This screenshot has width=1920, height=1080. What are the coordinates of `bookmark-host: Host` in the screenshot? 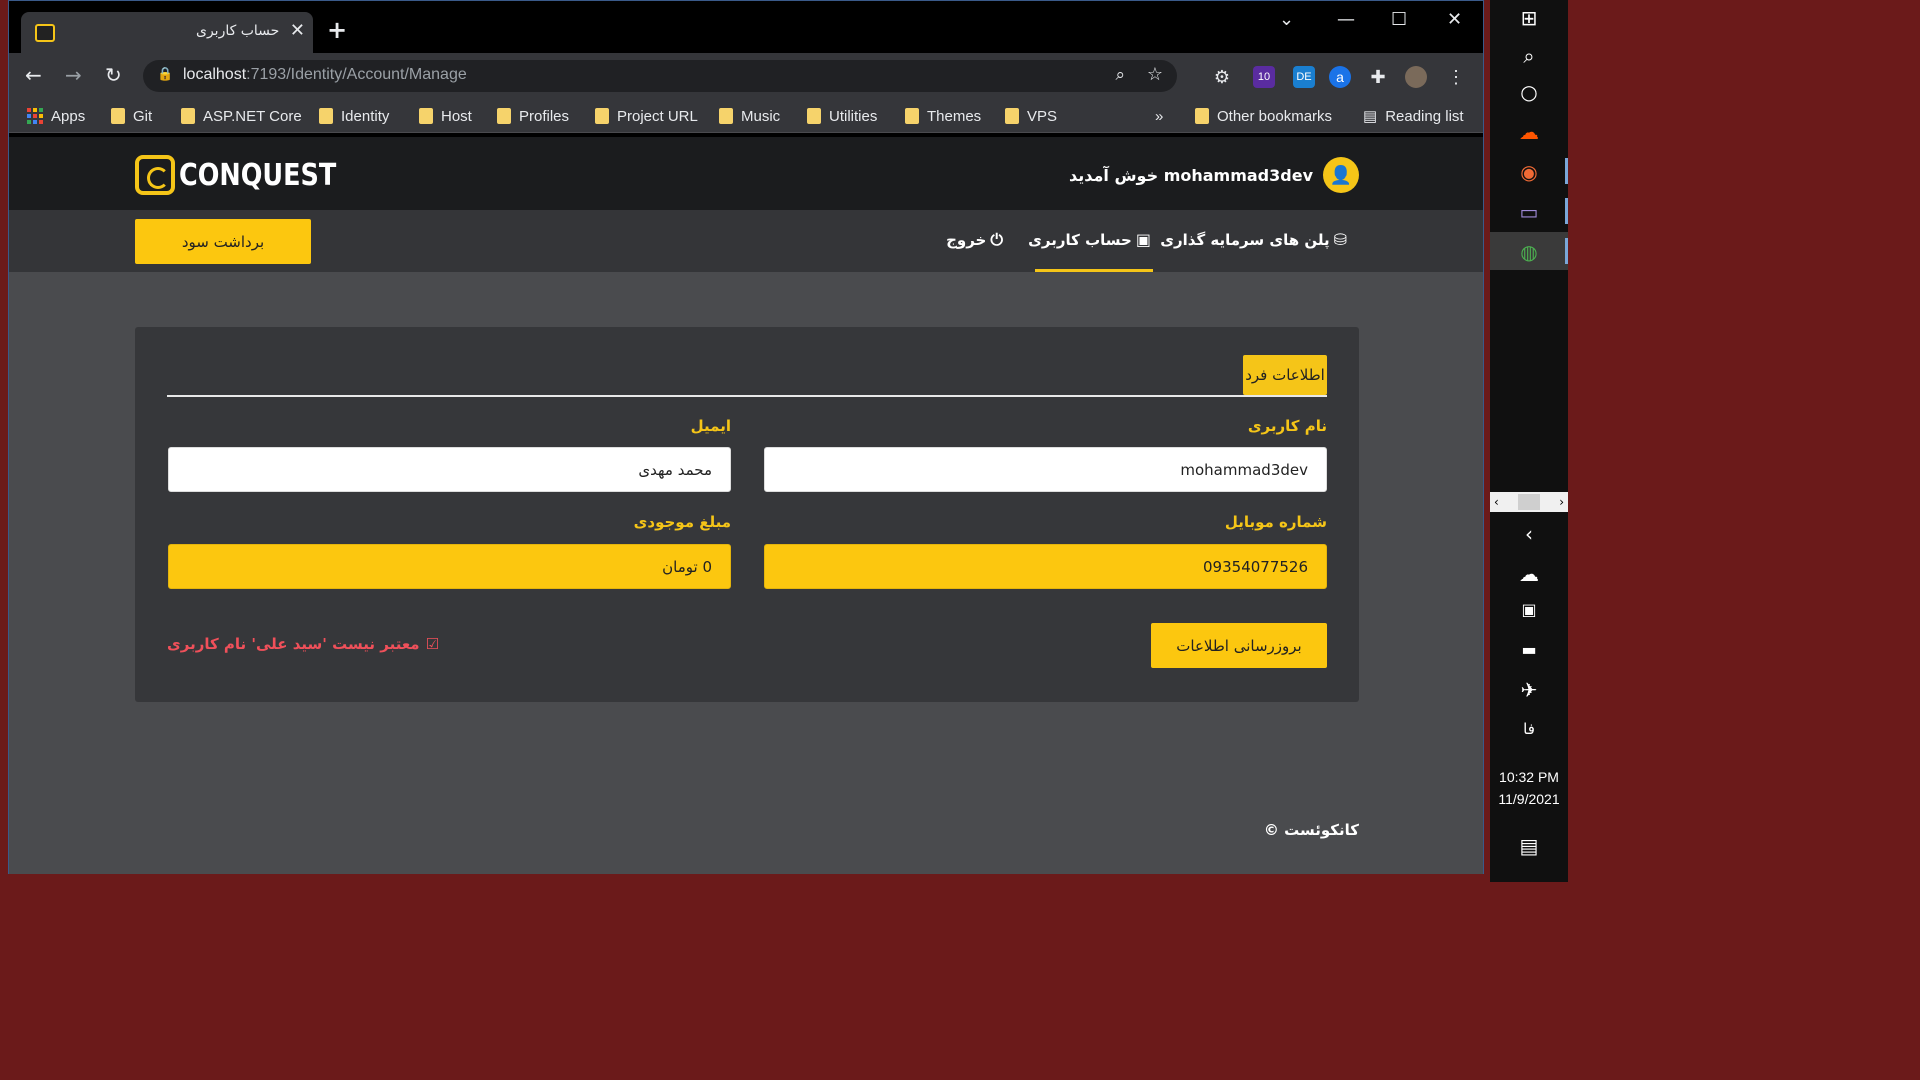 It's located at (445, 116).